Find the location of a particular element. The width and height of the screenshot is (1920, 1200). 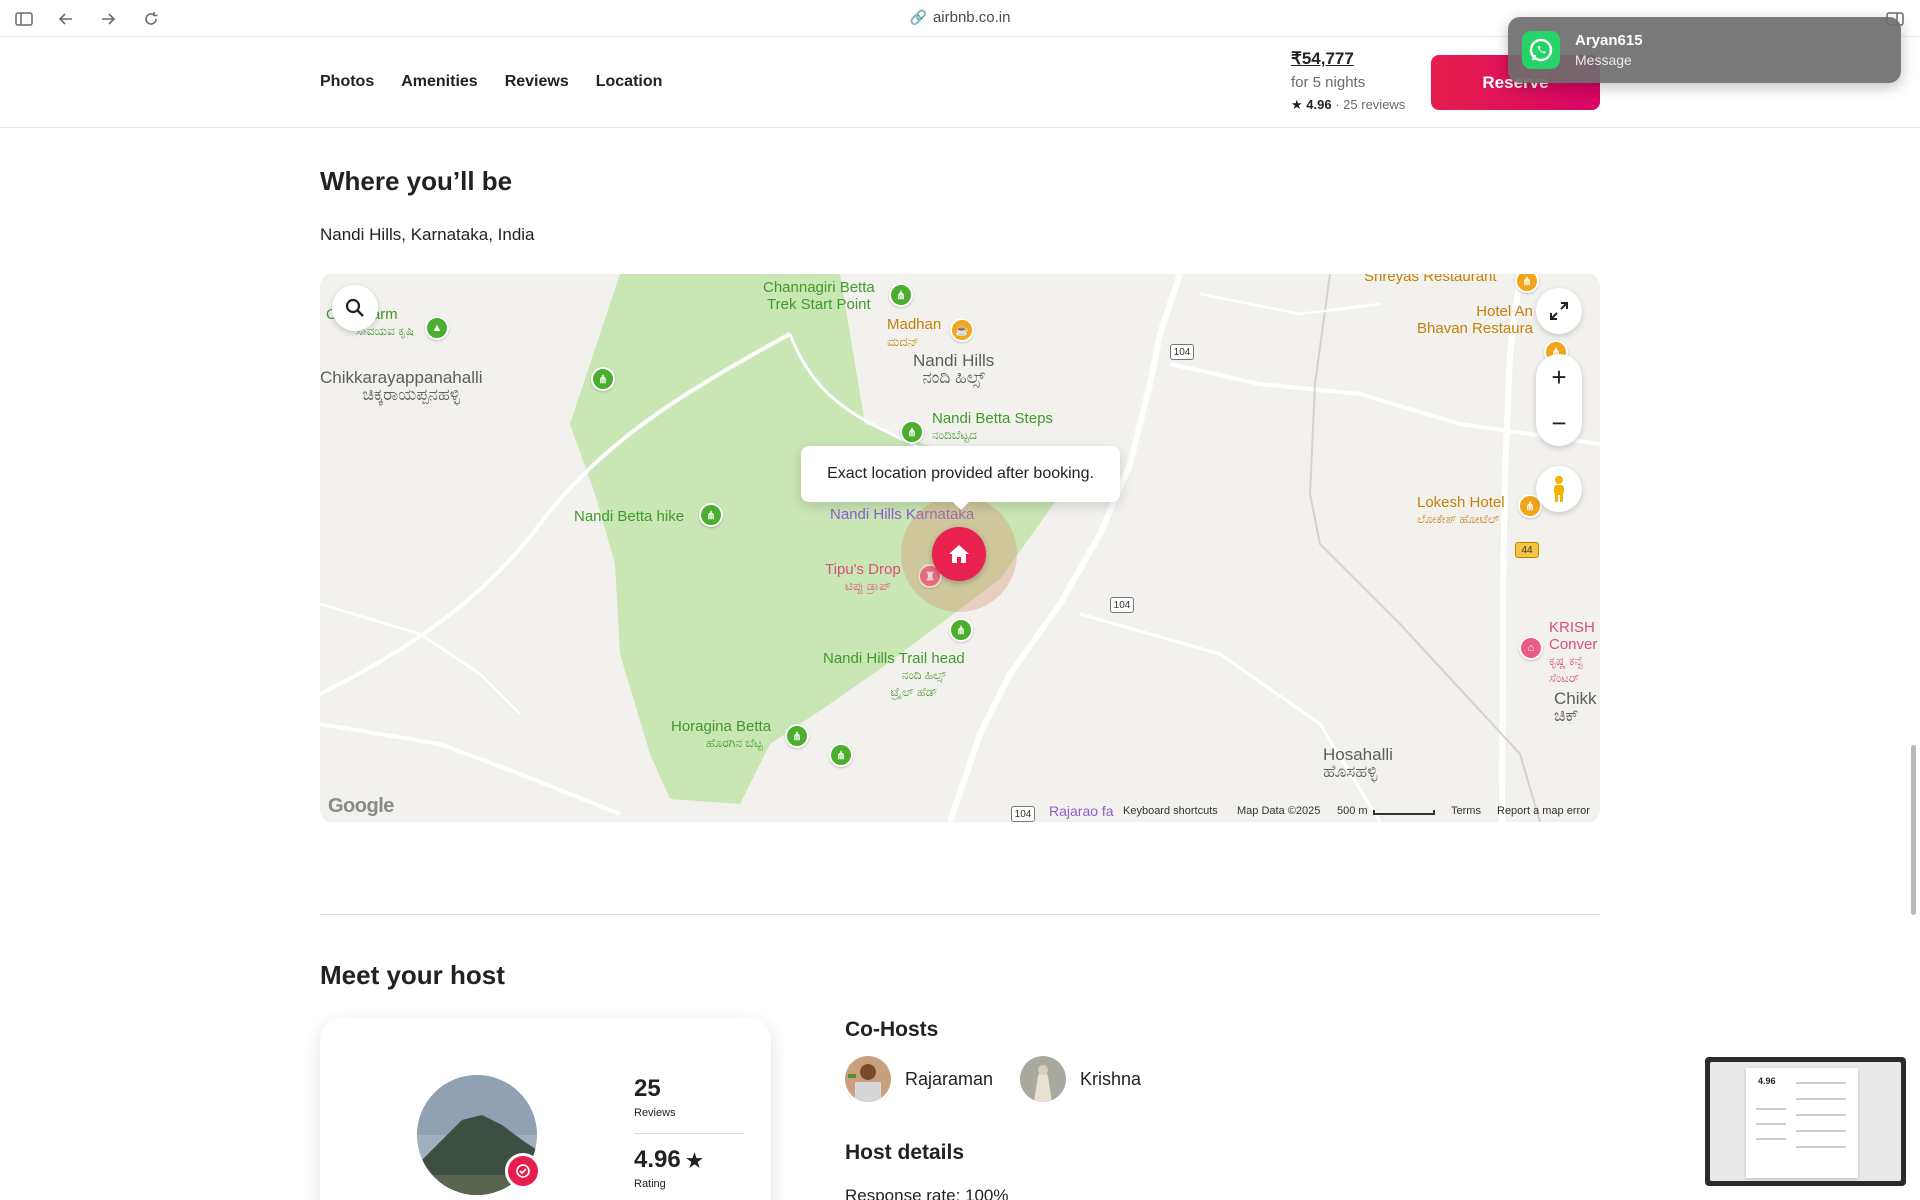

host-details-heading: Host details is located at coordinates (905, 1152).